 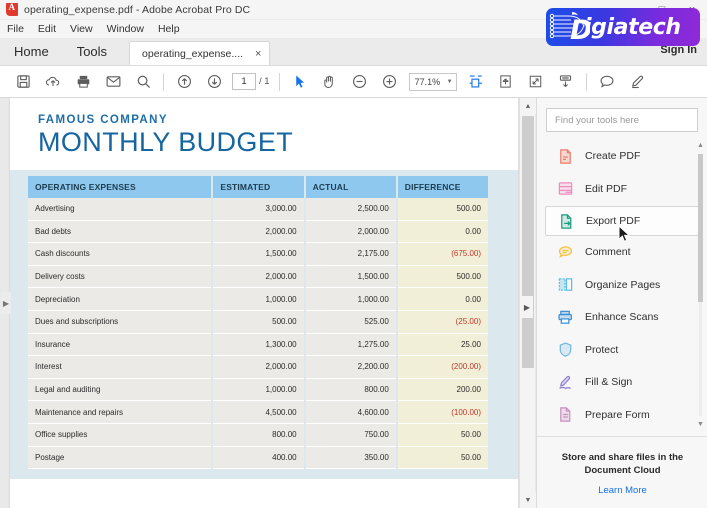 What do you see at coordinates (622, 490) in the screenshot?
I see `learn-more-link: Learn More` at bounding box center [622, 490].